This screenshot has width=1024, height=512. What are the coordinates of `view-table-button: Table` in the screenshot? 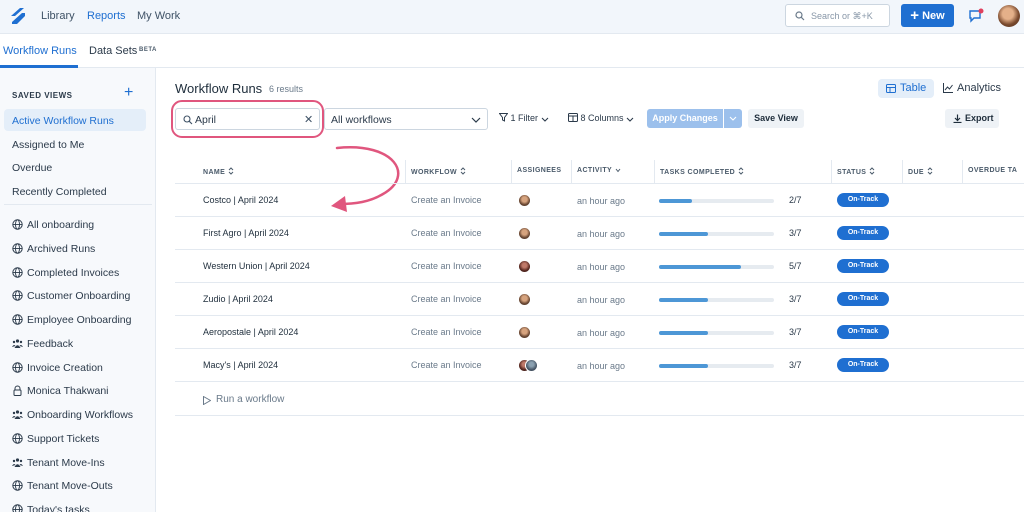 It's located at (906, 88).